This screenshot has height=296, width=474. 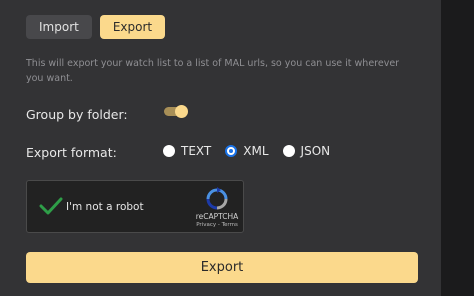 I want to click on radio-xml, so click(x=231, y=151).